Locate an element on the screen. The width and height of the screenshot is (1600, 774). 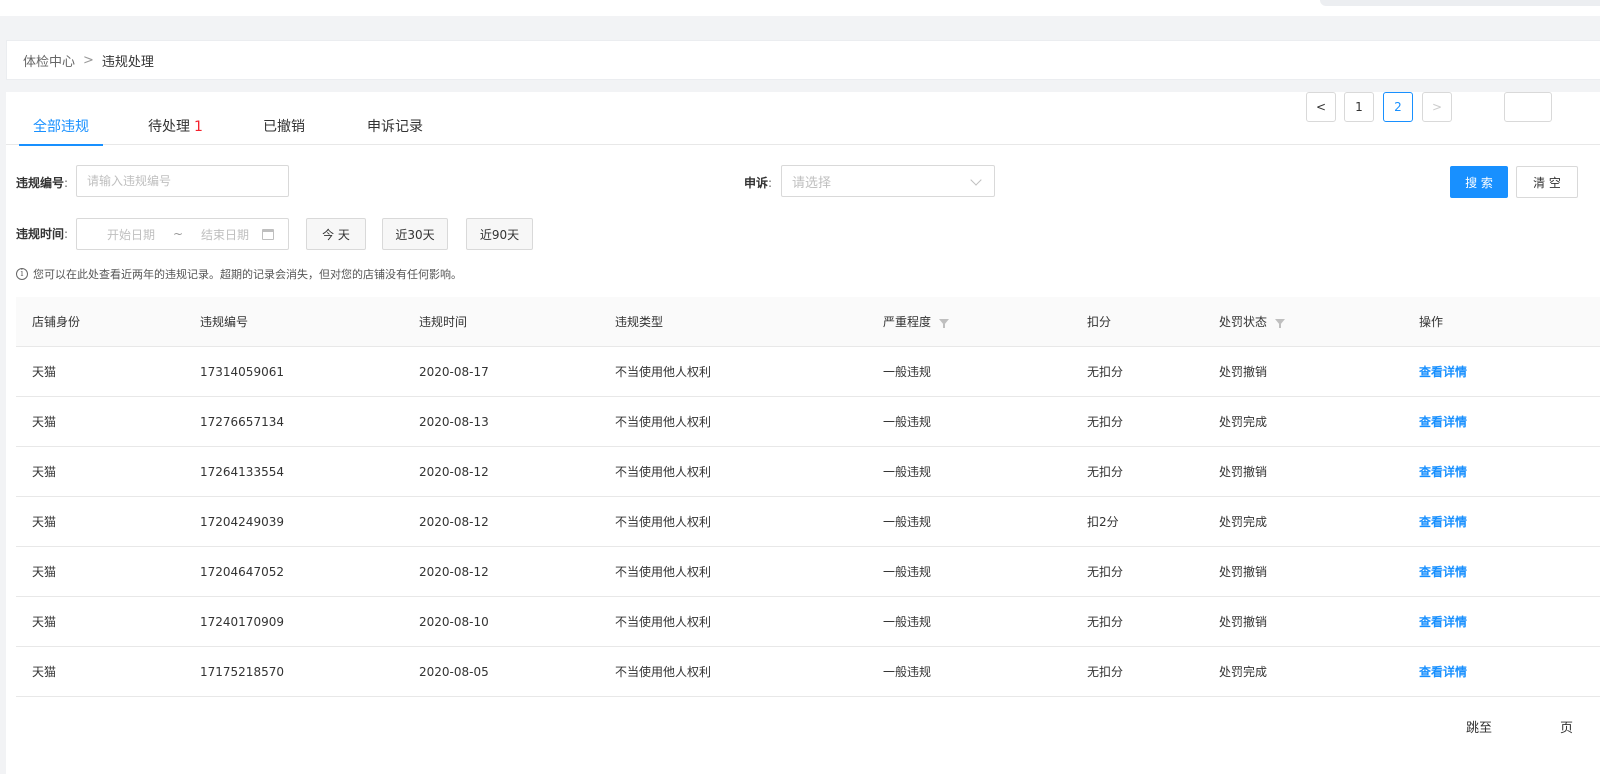
breadcrumb-current: 违规处理 is located at coordinates (127, 62).